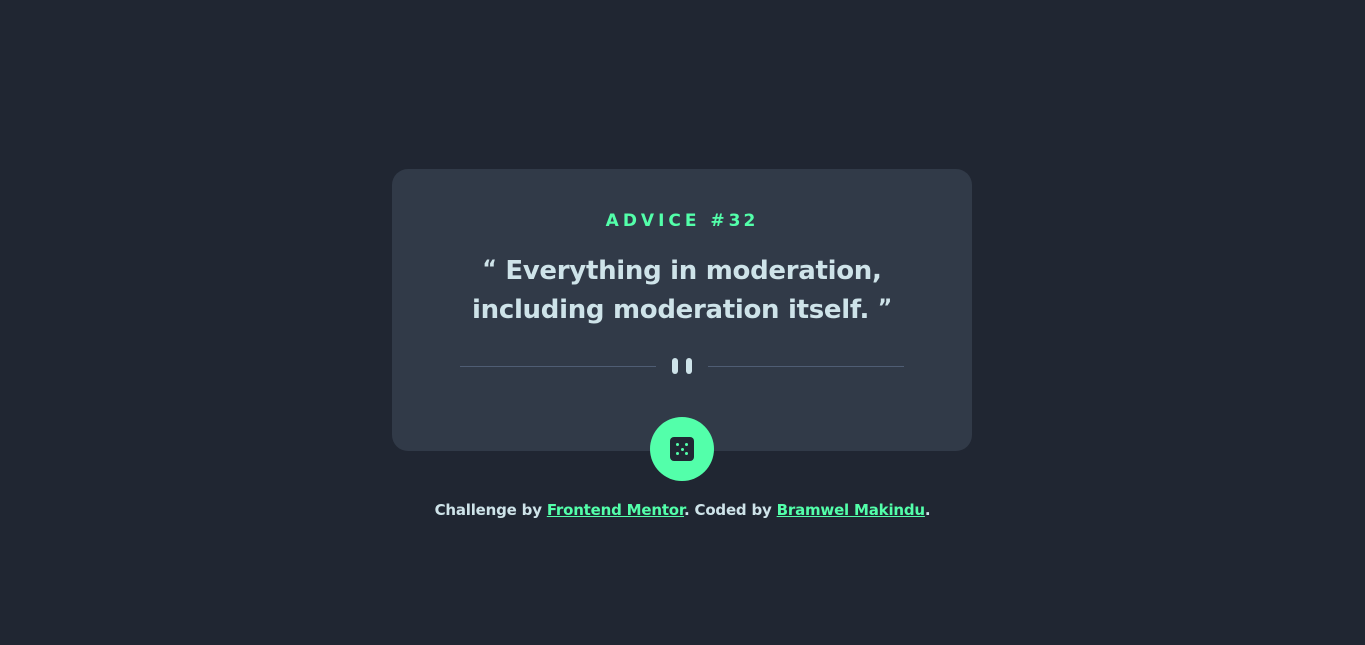 The image size is (1365, 645). What do you see at coordinates (884, 308) in the screenshot?
I see `close-quote-mark: ”` at bounding box center [884, 308].